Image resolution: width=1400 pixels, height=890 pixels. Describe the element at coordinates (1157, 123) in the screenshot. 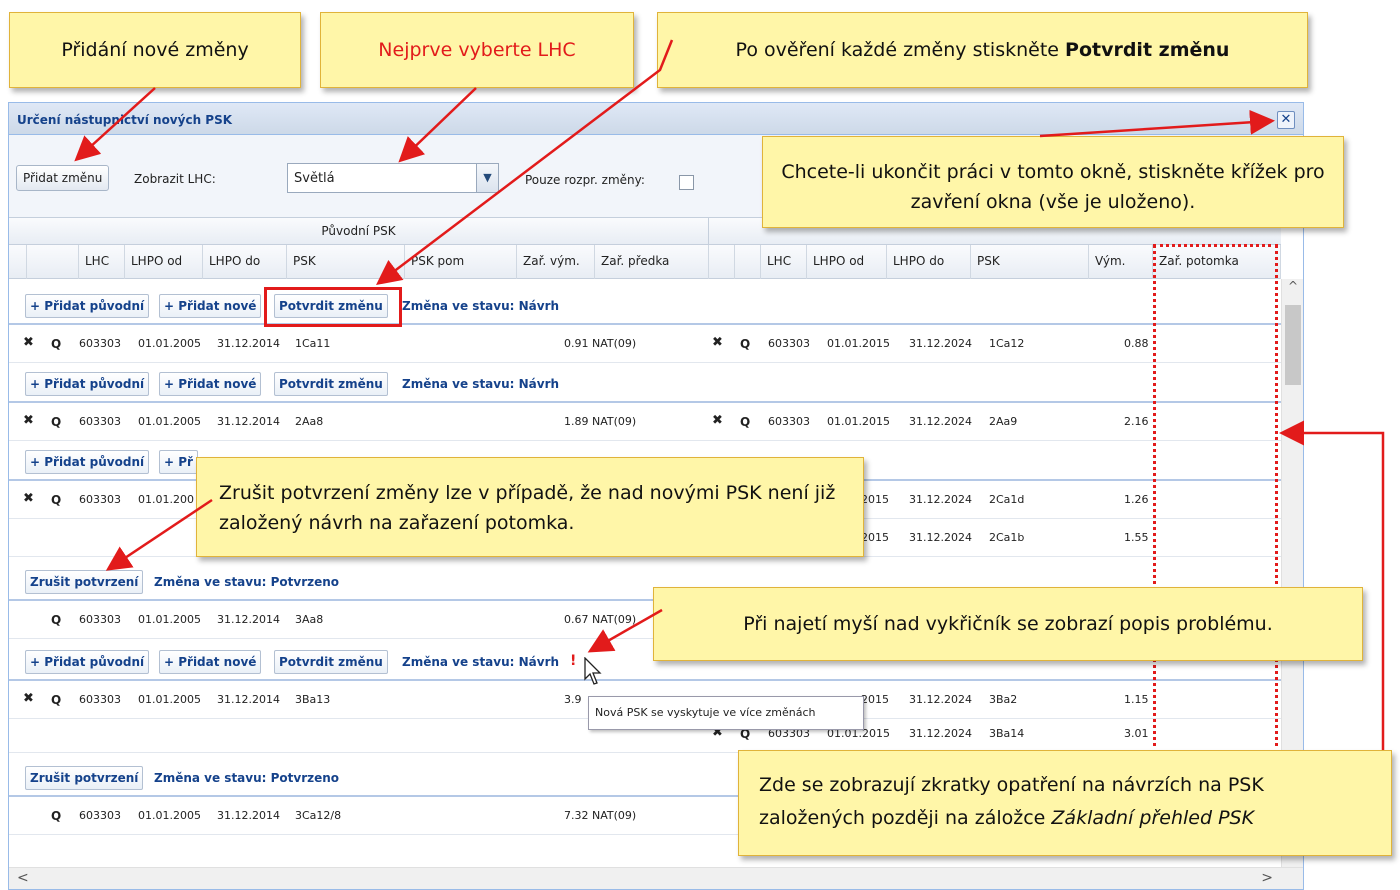

I see `arrow-close-window` at that location.